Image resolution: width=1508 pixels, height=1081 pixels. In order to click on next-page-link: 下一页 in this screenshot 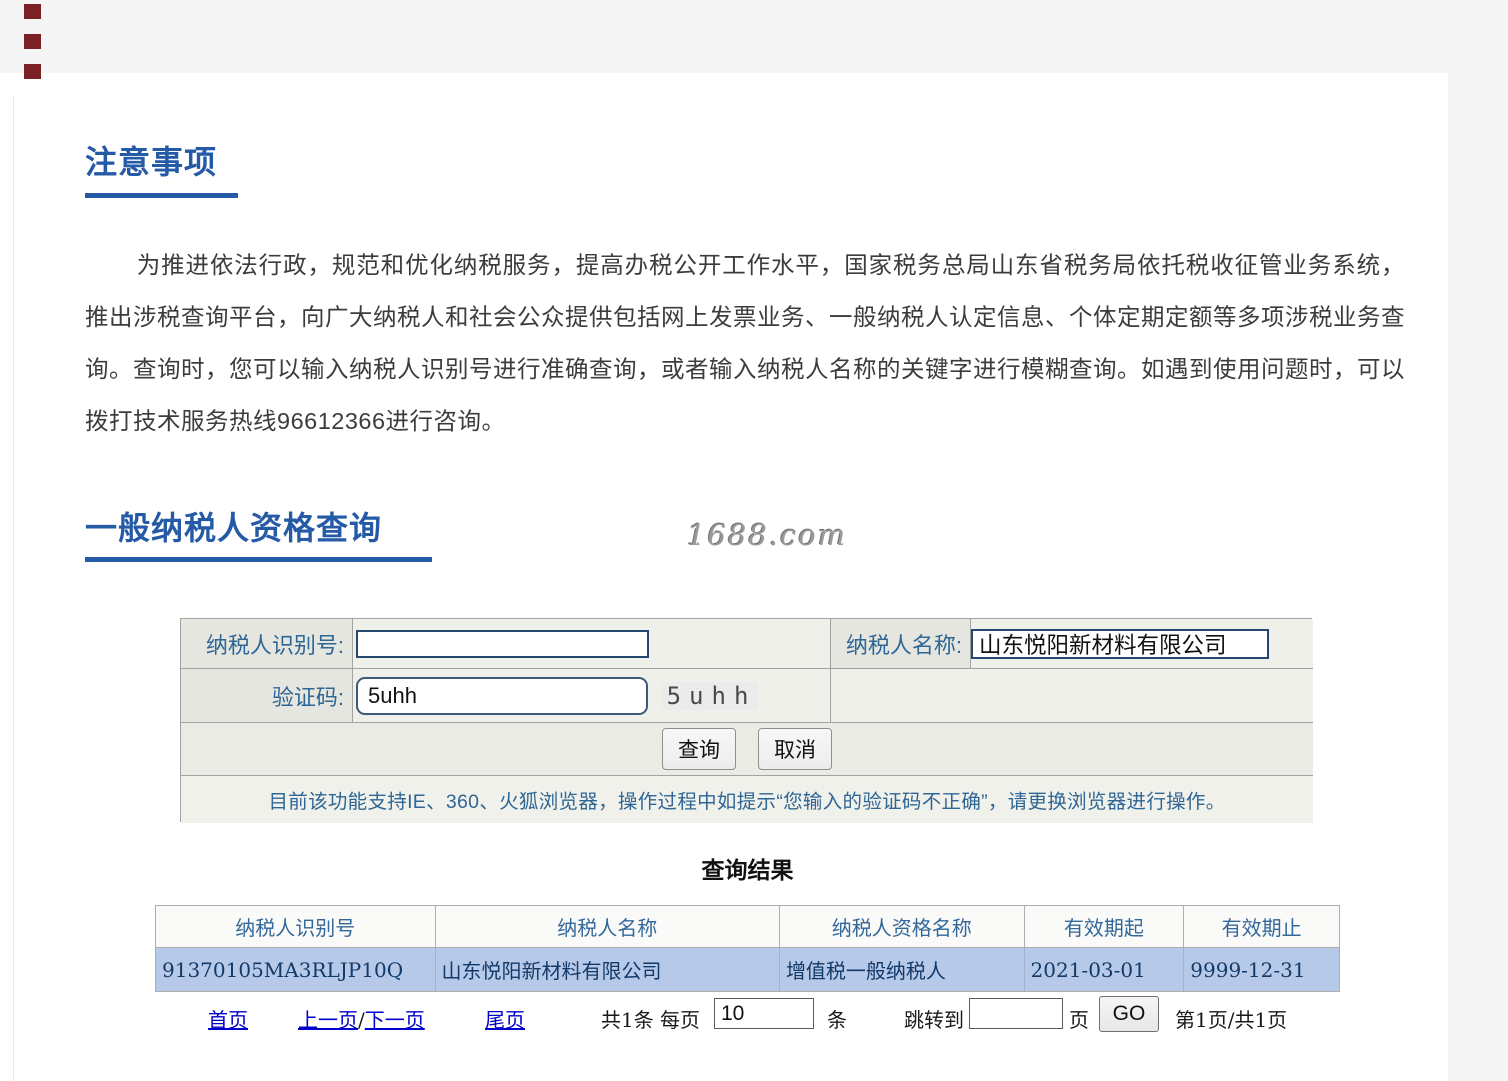, I will do `click(395, 1020)`.